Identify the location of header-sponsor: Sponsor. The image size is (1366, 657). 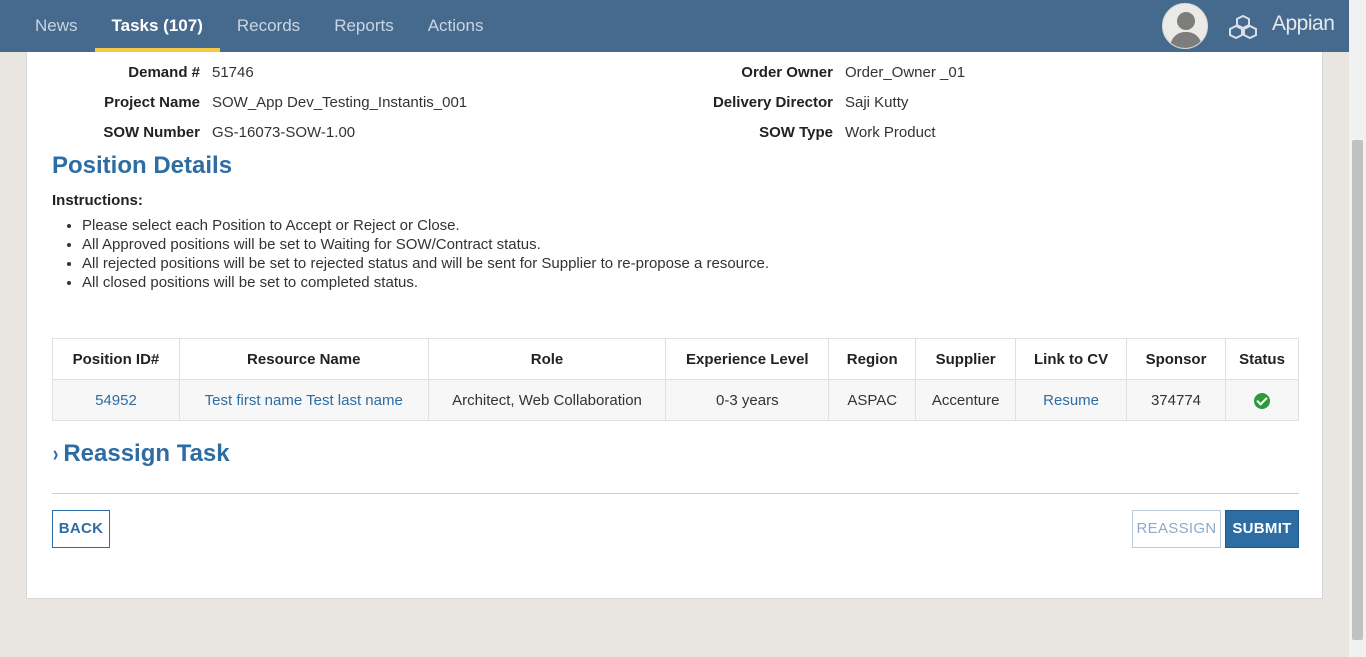
(1176, 359).